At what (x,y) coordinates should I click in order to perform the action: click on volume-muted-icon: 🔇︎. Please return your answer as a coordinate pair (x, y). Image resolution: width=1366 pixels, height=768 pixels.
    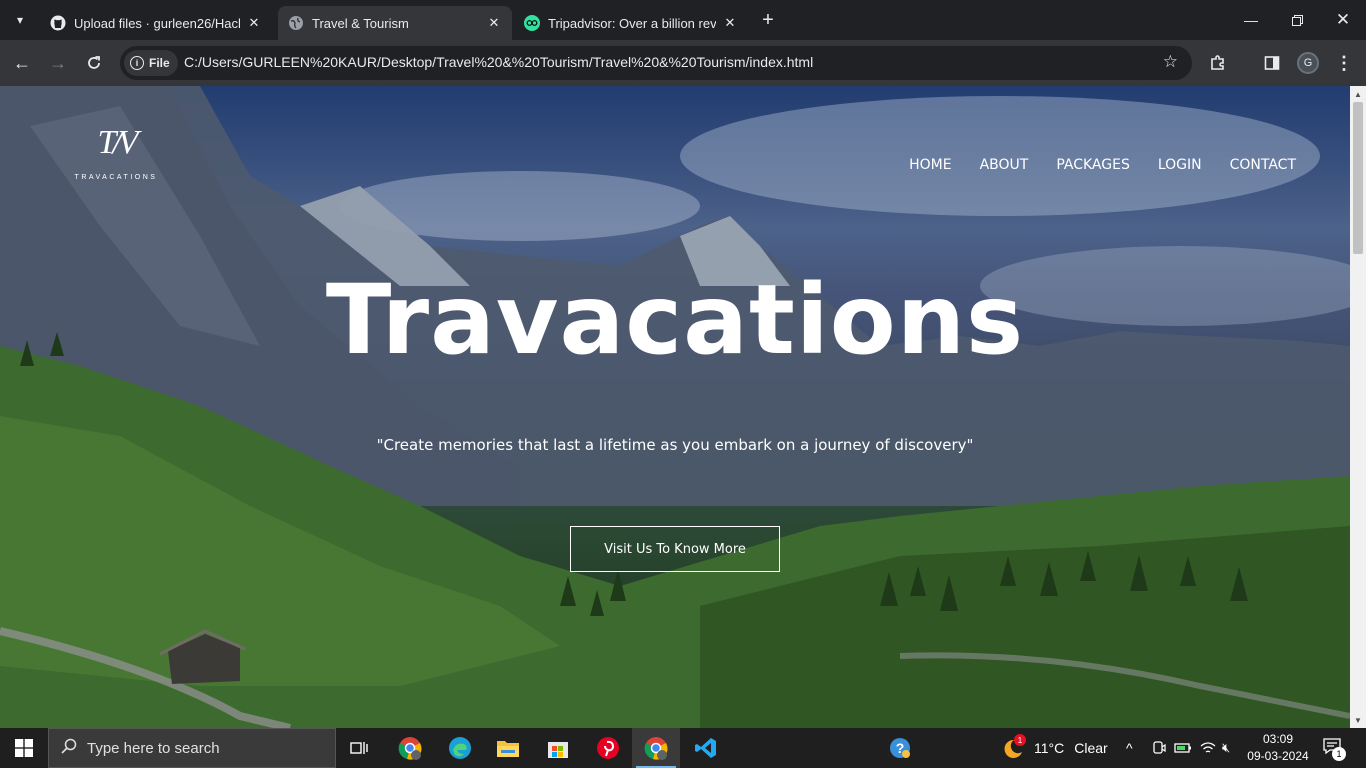
    Looking at the image, I should click on (1226, 748).